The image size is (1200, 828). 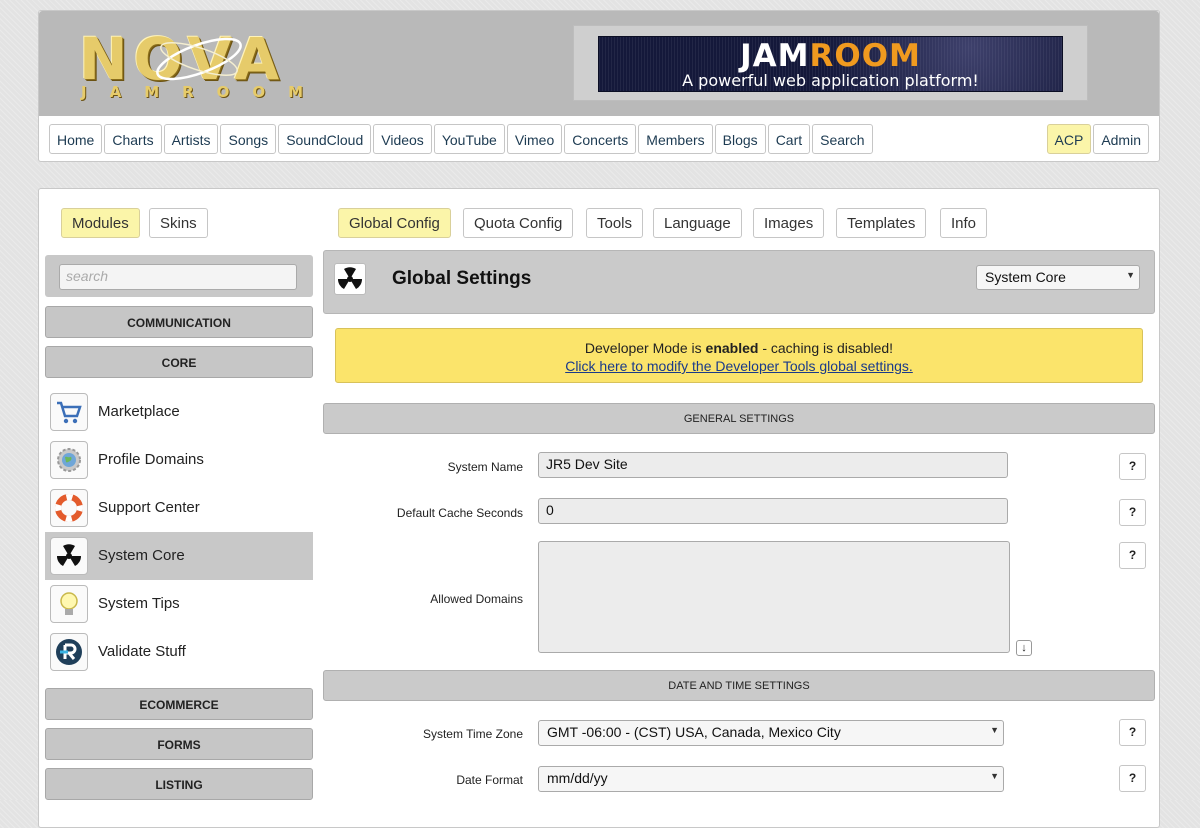 What do you see at coordinates (1132, 732) in the screenshot?
I see `help-button-time-zone: ?` at bounding box center [1132, 732].